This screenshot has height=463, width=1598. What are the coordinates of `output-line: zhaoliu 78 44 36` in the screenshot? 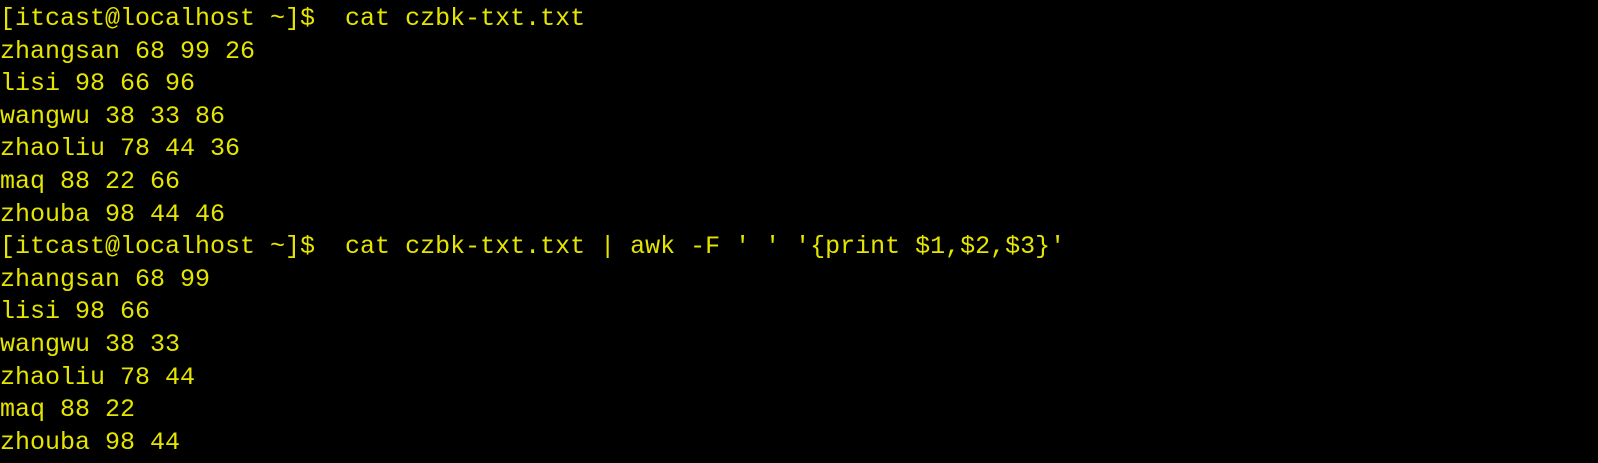 It's located at (120, 149).